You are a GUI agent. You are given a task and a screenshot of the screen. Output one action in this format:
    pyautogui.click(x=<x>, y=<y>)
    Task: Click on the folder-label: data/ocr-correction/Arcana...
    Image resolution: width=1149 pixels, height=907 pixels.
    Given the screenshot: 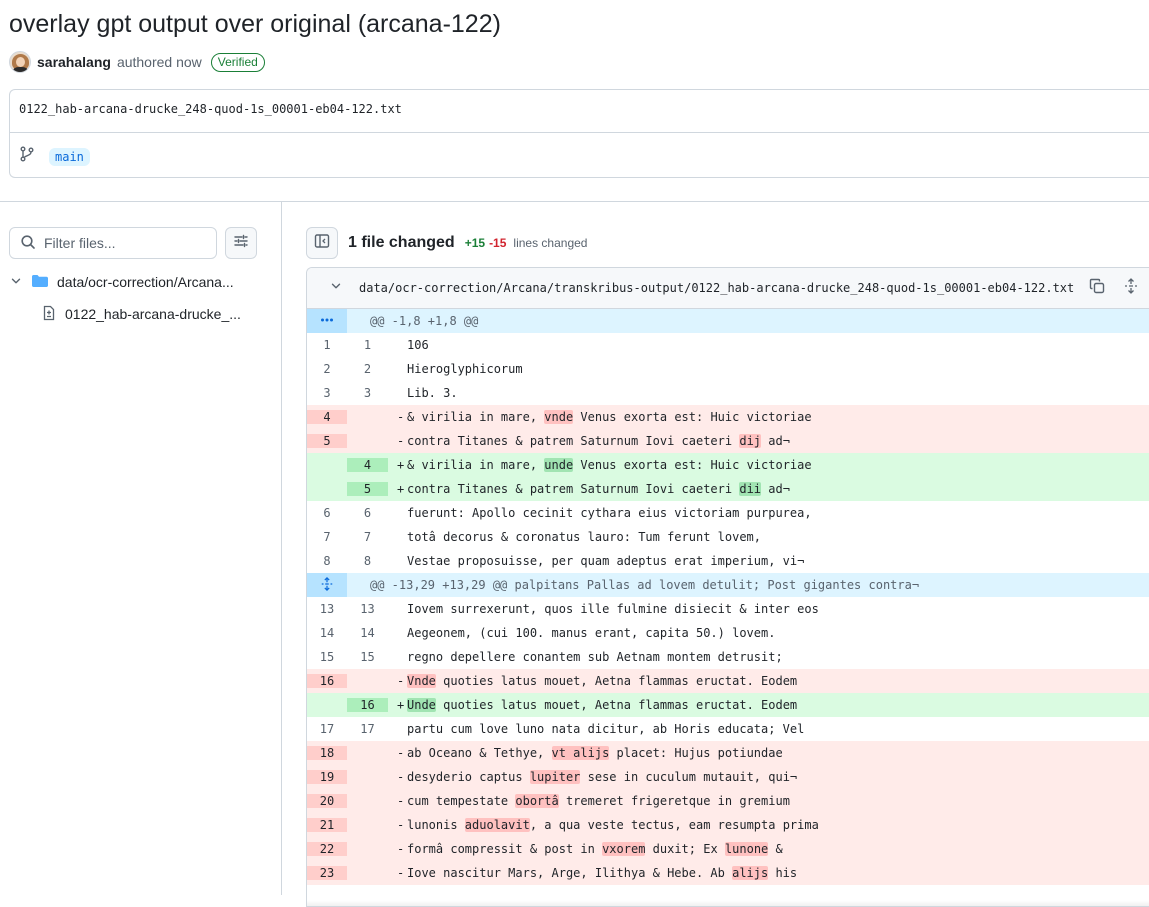 What is the action you would take?
    pyautogui.click(x=145, y=282)
    